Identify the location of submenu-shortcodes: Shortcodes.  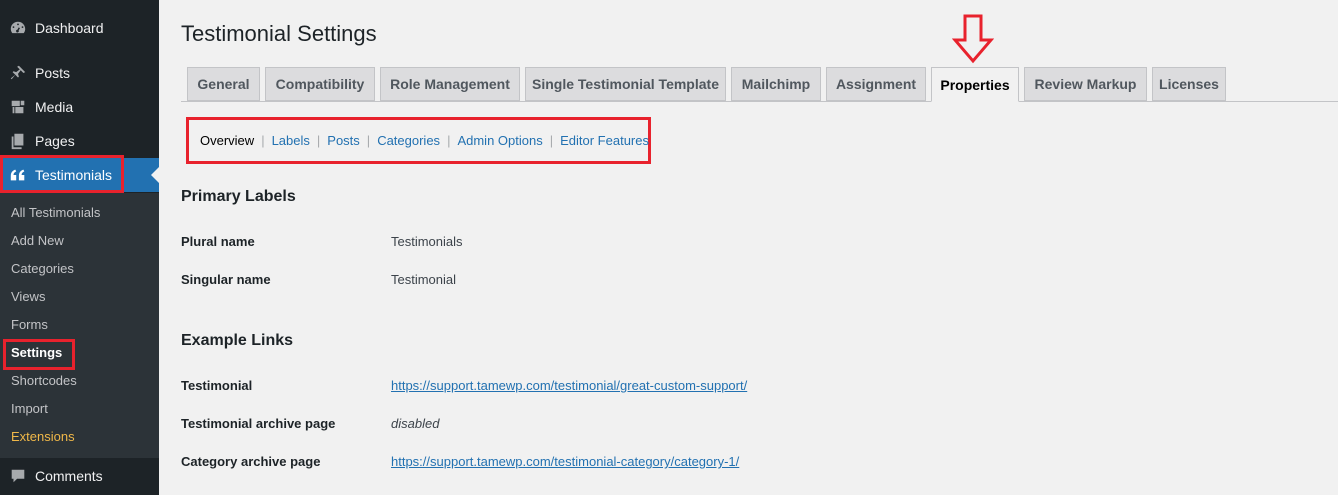
(44, 381).